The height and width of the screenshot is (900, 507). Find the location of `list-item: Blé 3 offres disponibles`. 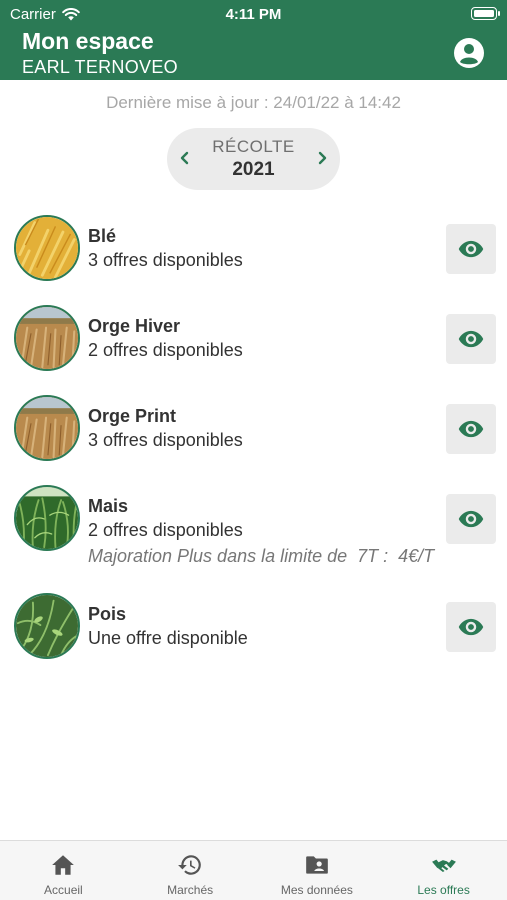

list-item: Blé 3 offres disponibles is located at coordinates (253, 250).